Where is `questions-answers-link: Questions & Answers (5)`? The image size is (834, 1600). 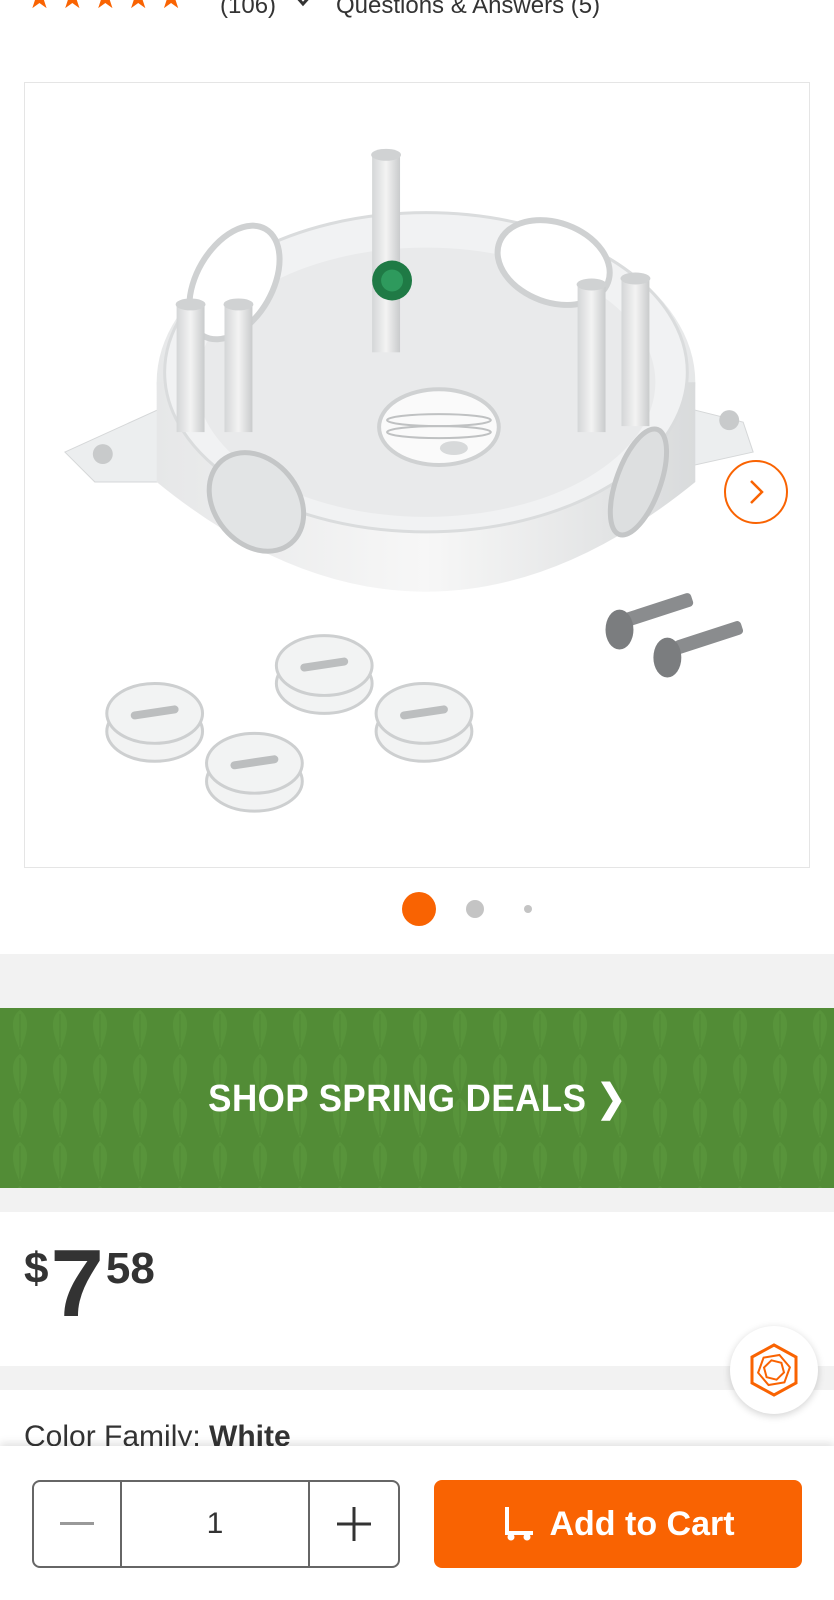
questions-answers-link: Questions & Answers (5) is located at coordinates (468, 10).